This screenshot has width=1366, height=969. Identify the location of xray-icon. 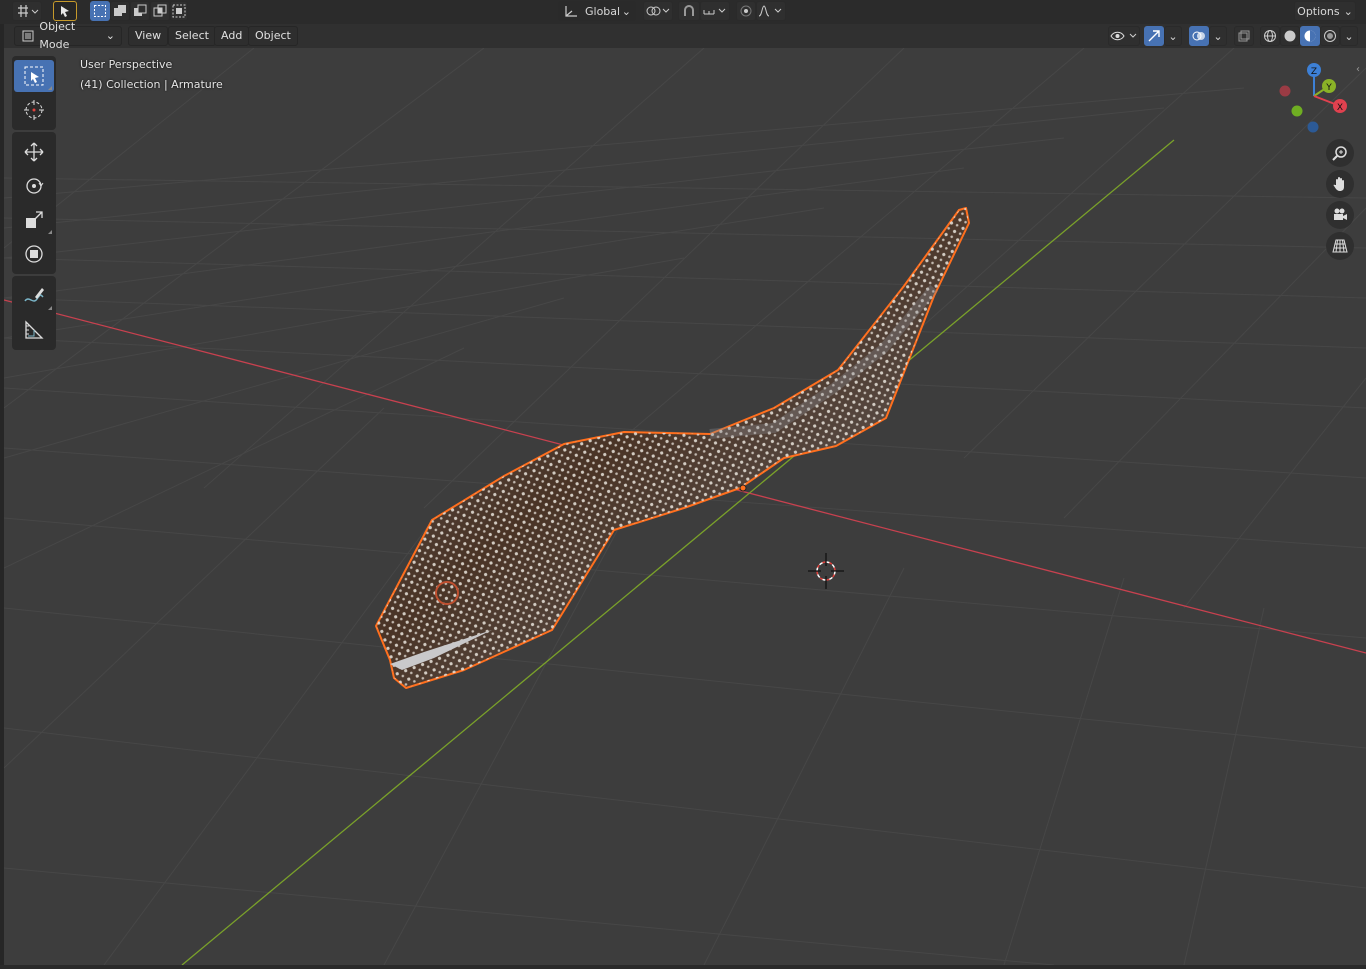
(1244, 36).